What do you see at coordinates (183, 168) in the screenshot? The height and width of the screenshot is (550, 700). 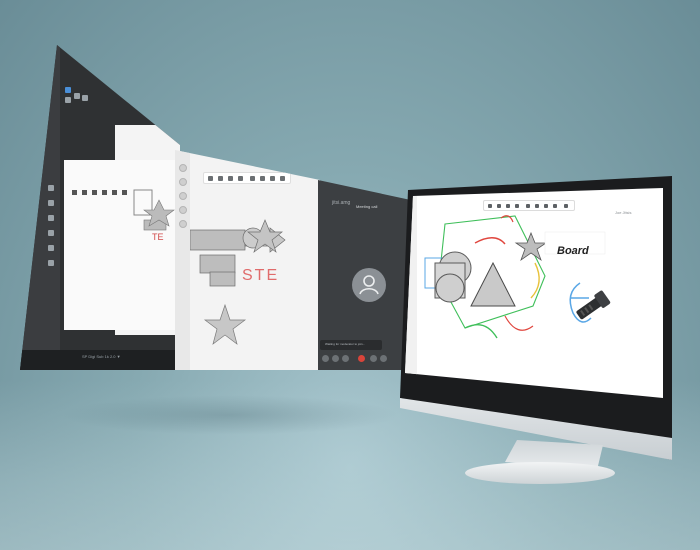 I see `pointer-icon` at bounding box center [183, 168].